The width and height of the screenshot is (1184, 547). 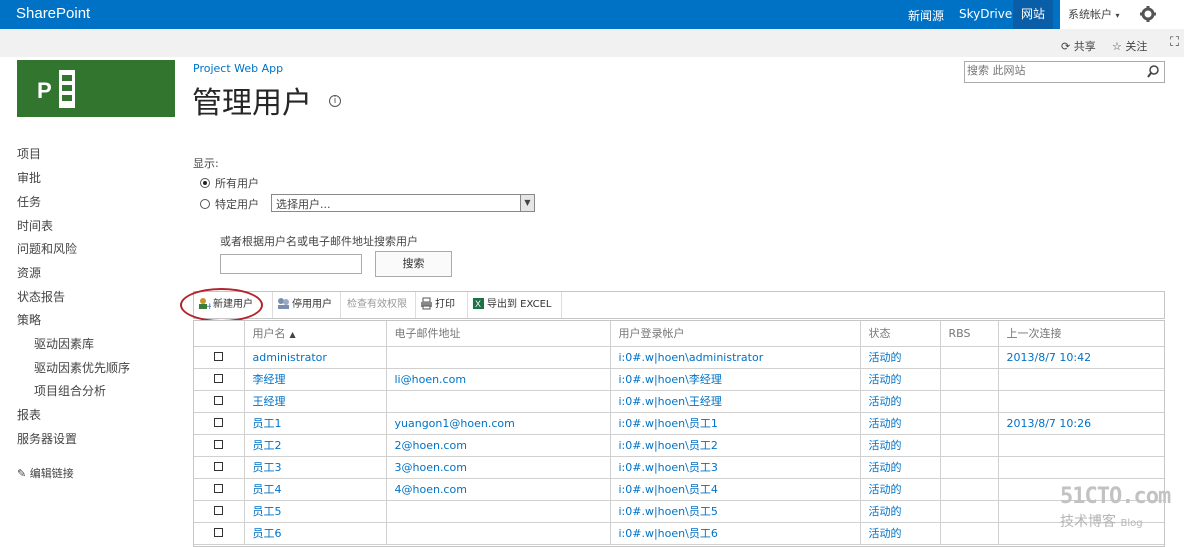 What do you see at coordinates (735, 489) in the screenshot?
I see `login-account-link: i:0#.w|hoen\员工4` at bounding box center [735, 489].